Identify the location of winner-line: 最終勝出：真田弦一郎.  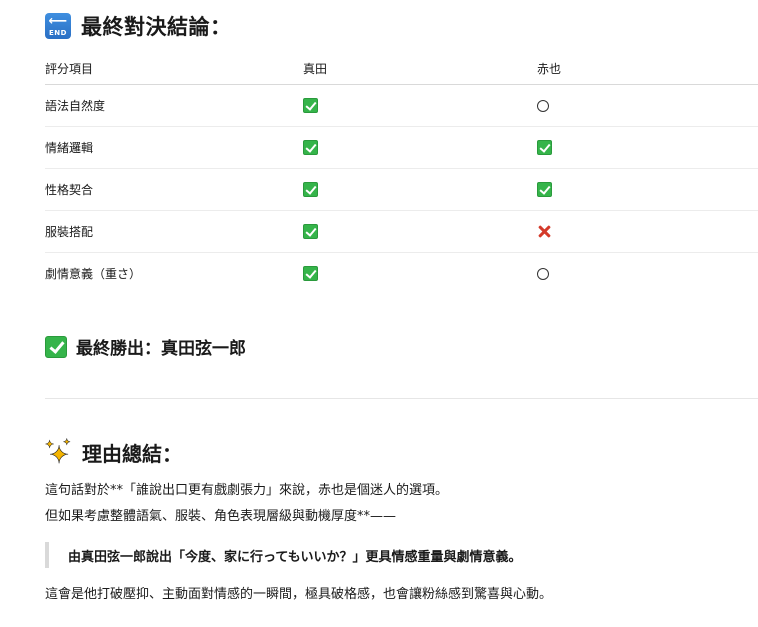
(145, 346).